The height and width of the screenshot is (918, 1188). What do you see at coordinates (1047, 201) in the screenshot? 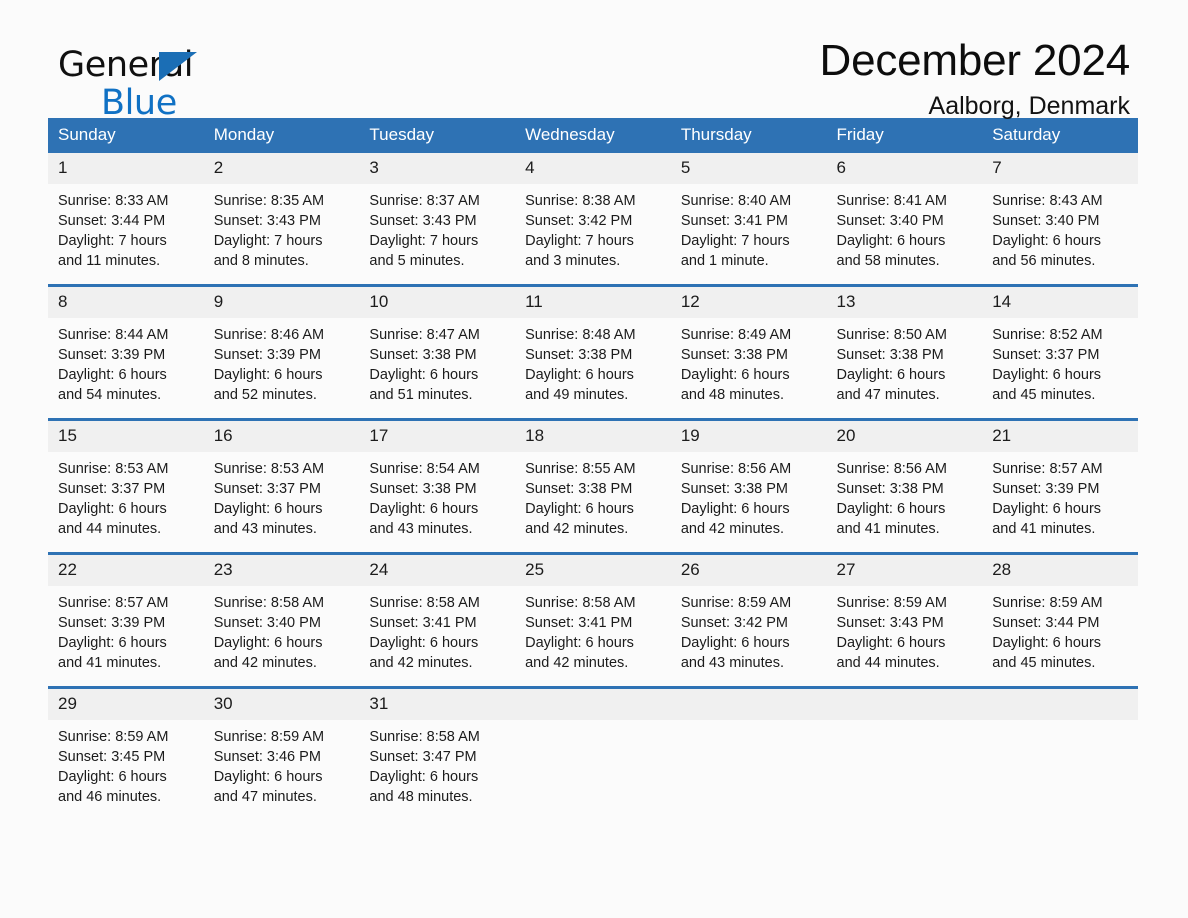
I see `sunrise-line: Sunrise: 8:43 AM` at bounding box center [1047, 201].